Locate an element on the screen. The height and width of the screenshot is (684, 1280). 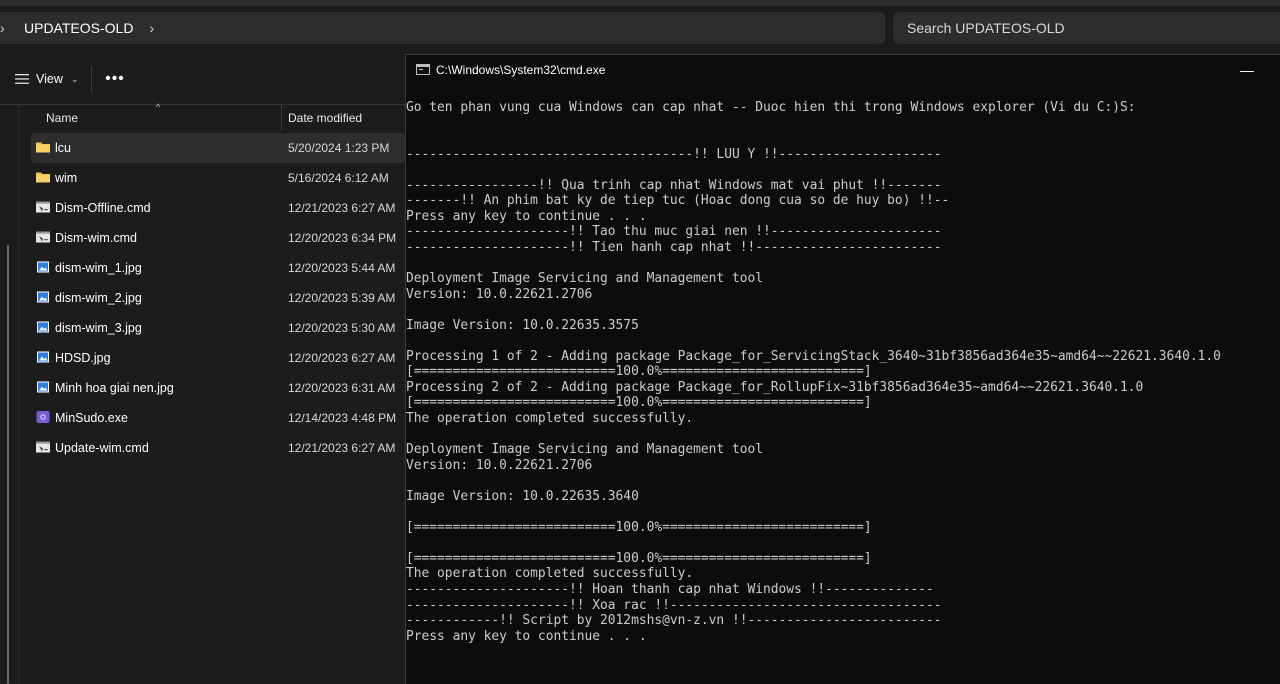
file-row: MinSudo.exe 12/14/2023 4:48 PM is located at coordinates (218, 418).